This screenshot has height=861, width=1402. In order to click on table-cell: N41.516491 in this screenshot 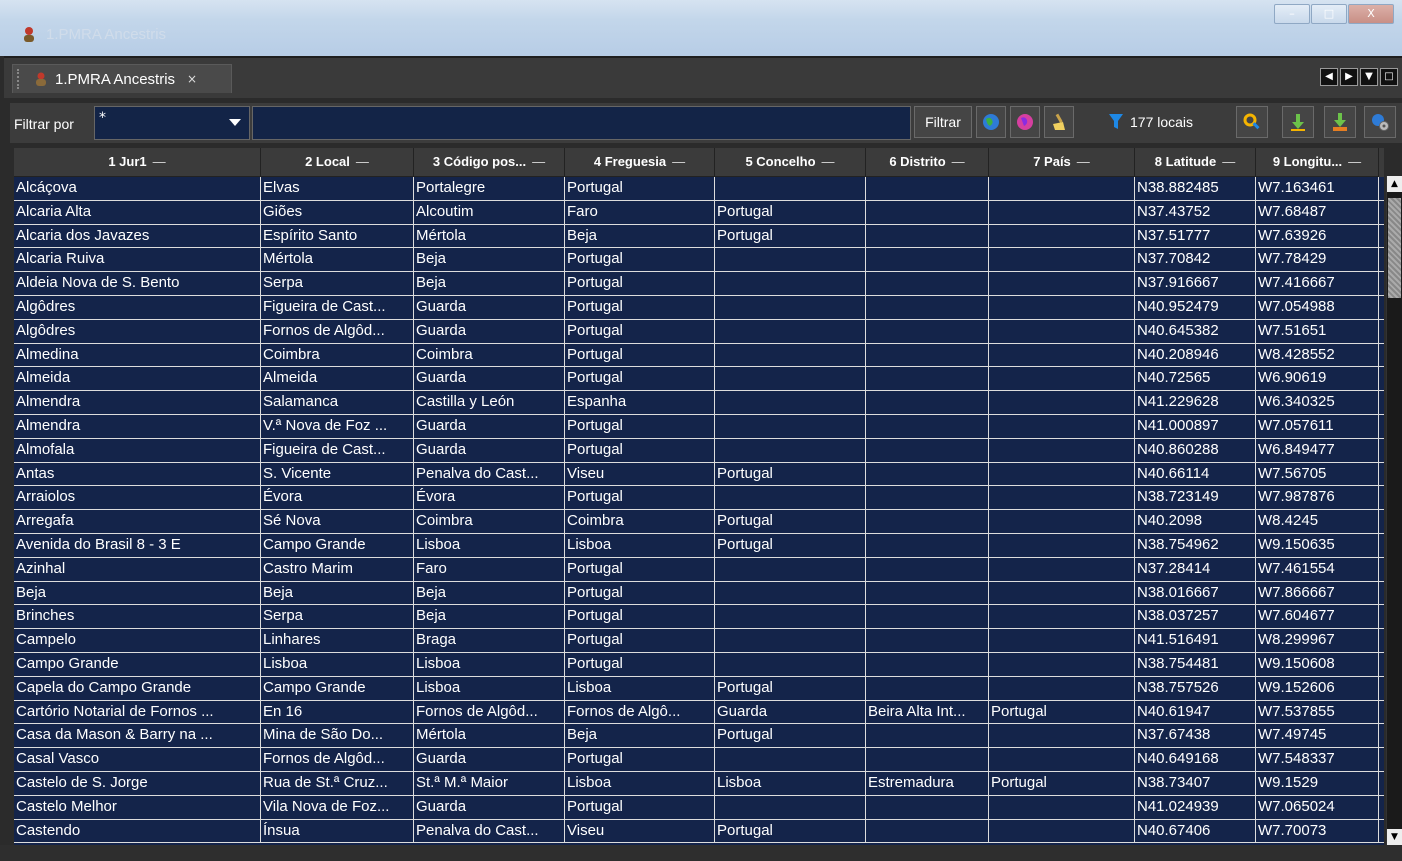, I will do `click(1195, 640)`.